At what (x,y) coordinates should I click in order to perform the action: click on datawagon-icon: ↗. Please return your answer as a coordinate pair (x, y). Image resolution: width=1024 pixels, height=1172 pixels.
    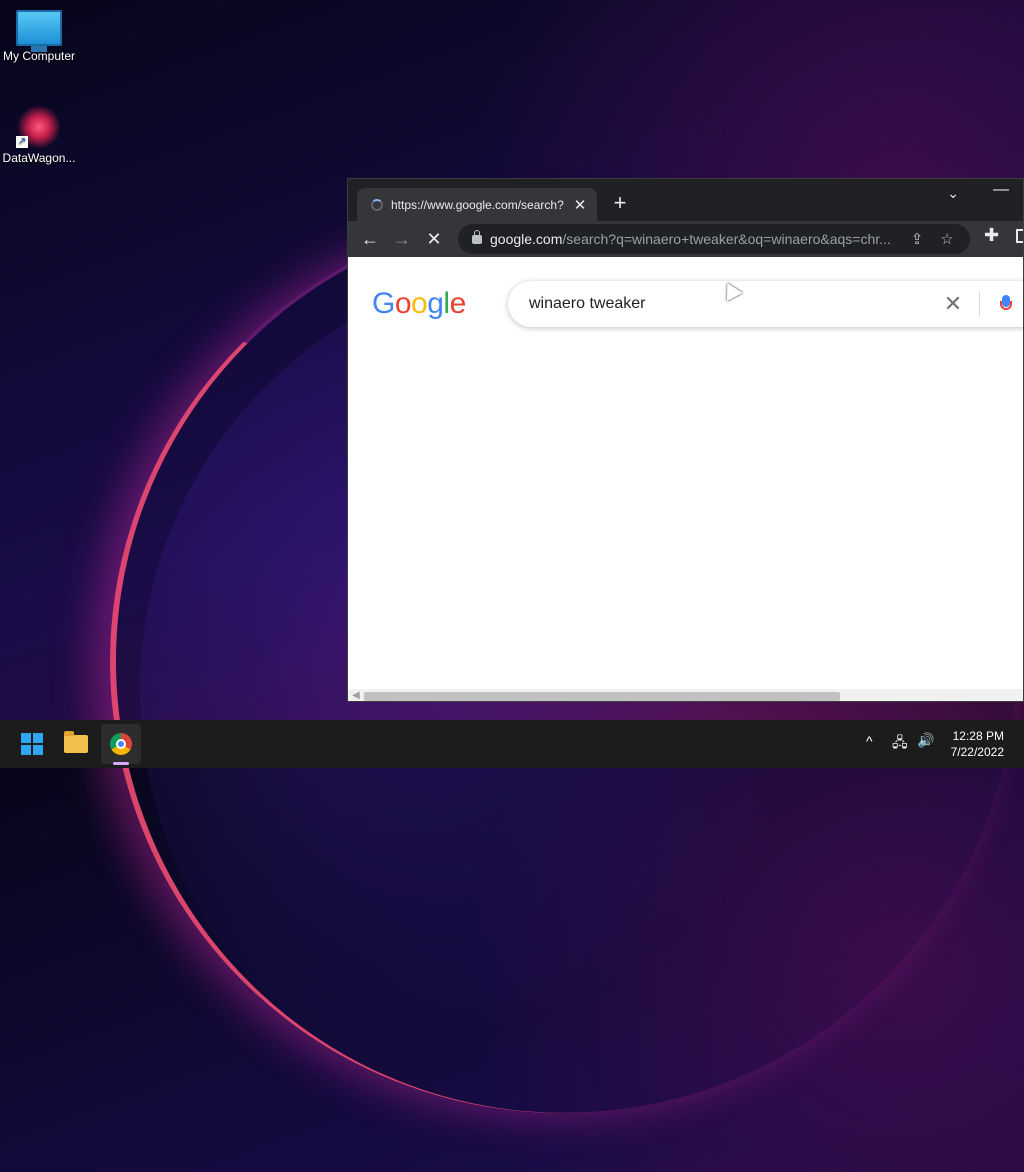
    Looking at the image, I should click on (39, 127).